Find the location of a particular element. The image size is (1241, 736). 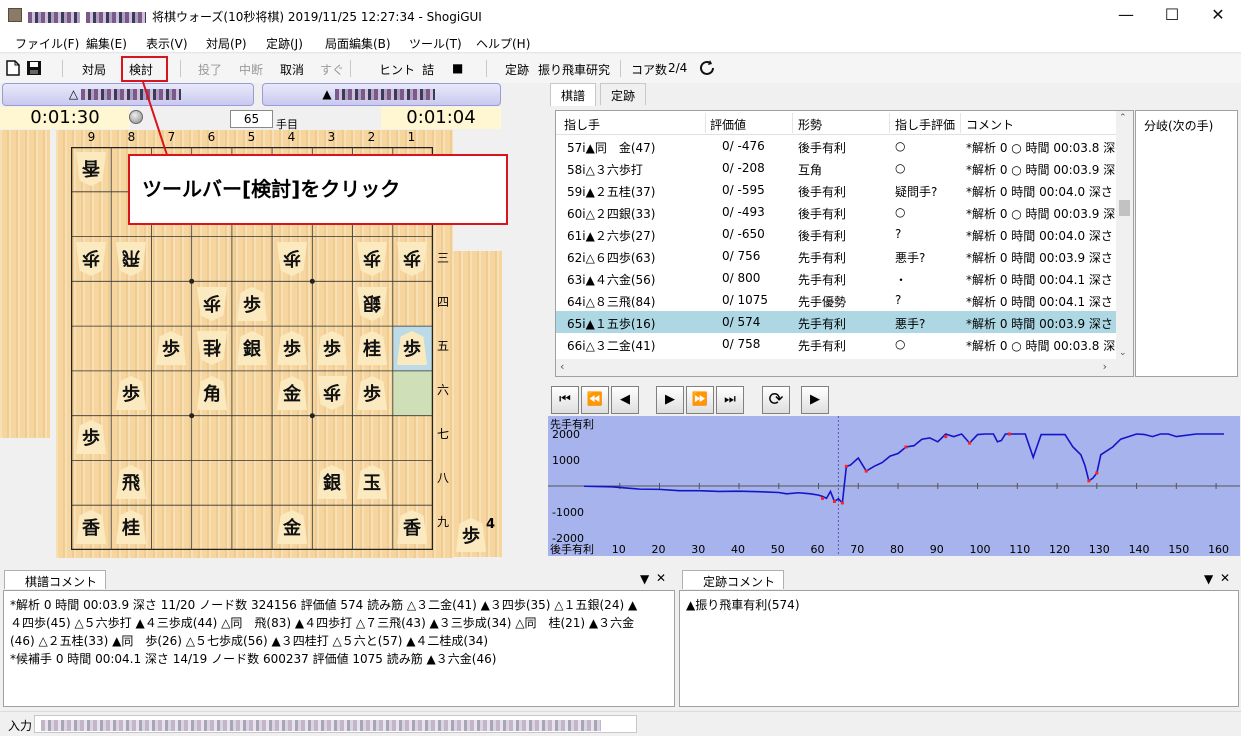

sente-king-piece: 玉 is located at coordinates (372, 482).